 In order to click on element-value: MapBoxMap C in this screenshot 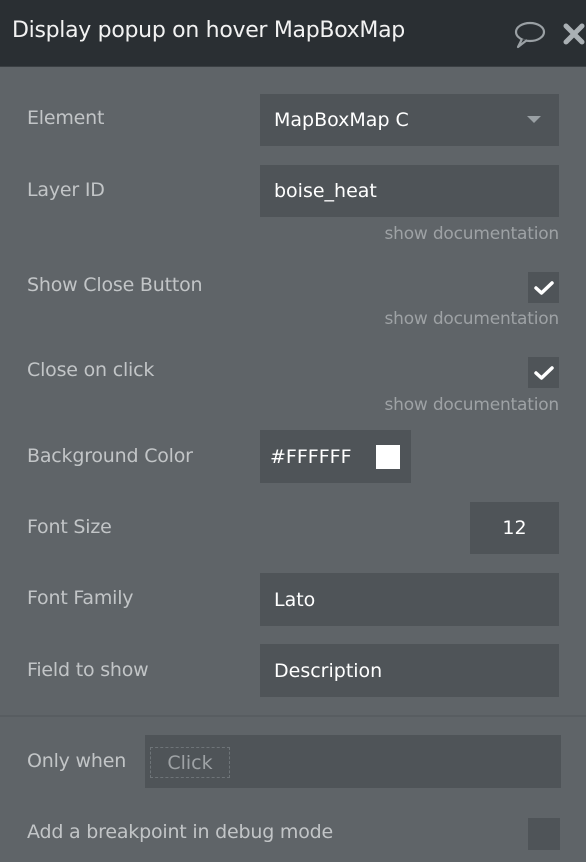, I will do `click(341, 120)`.